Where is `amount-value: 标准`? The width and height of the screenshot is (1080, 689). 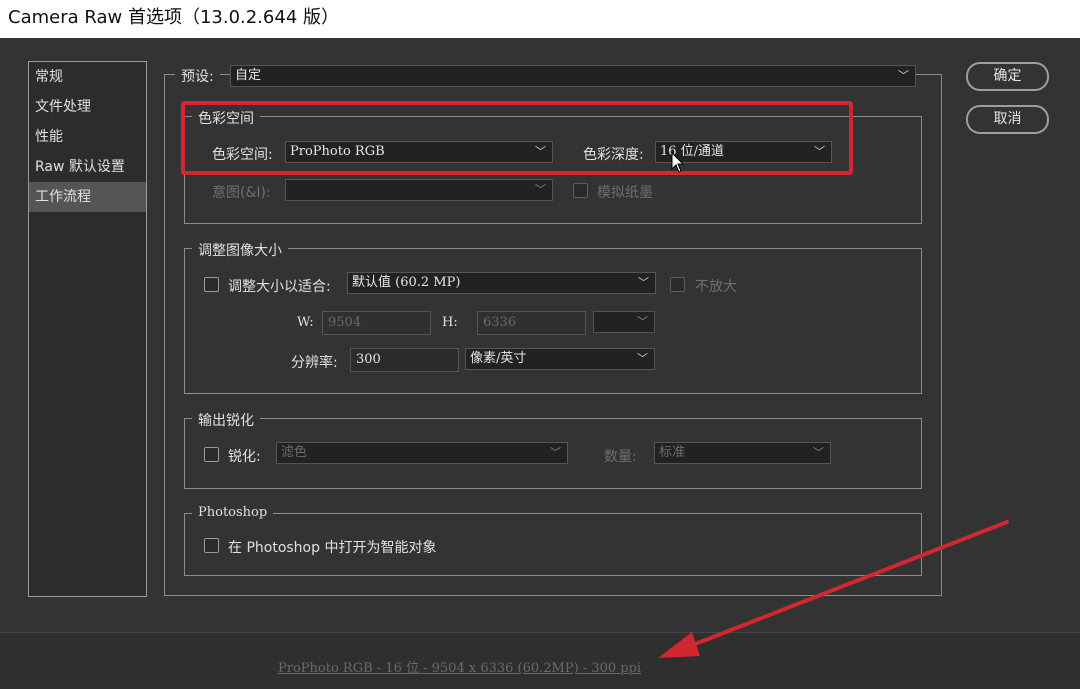
amount-value: 标准 is located at coordinates (672, 452).